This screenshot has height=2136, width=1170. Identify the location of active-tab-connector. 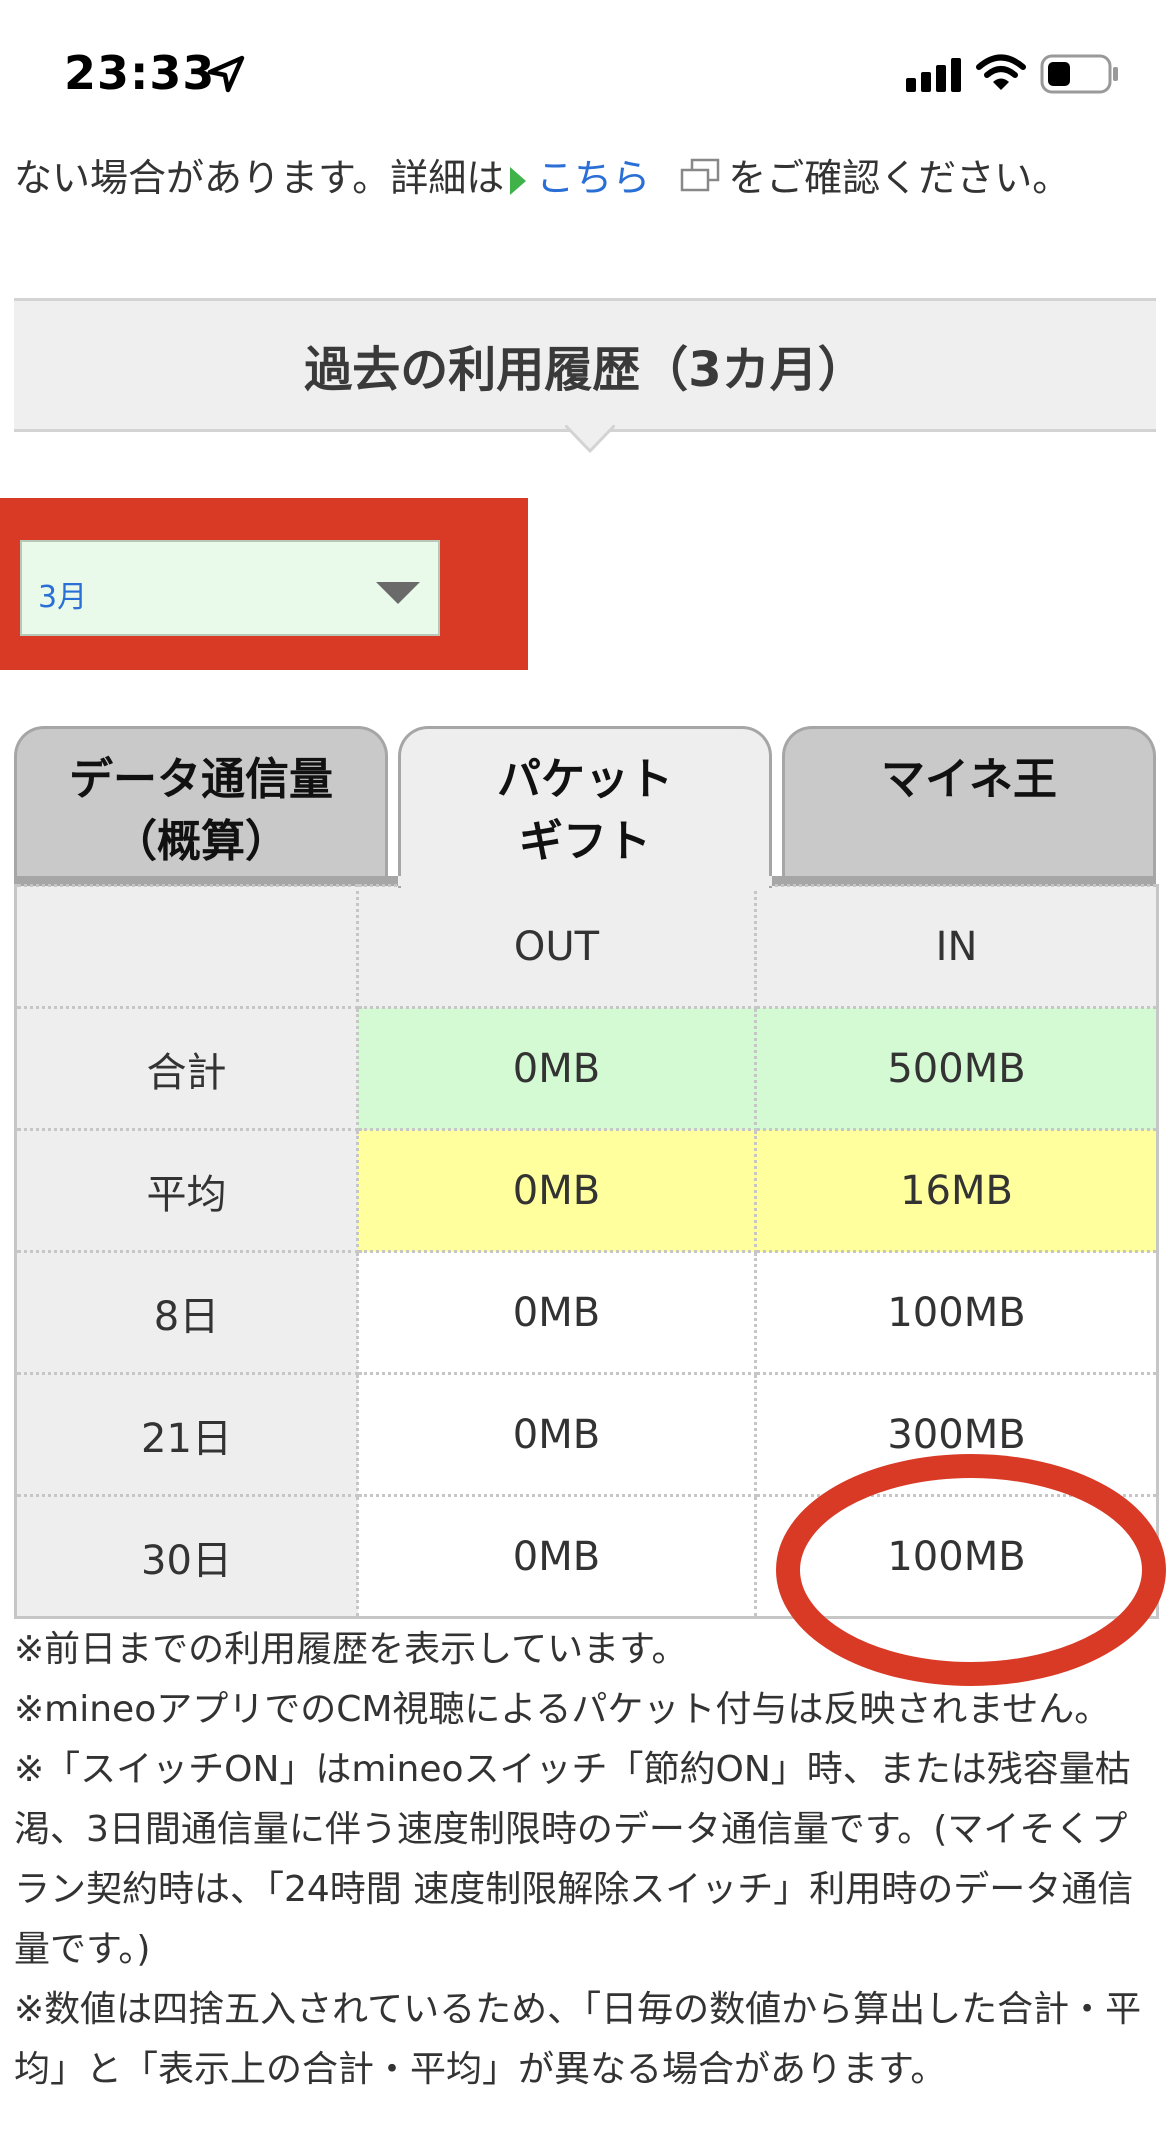
(585, 881).